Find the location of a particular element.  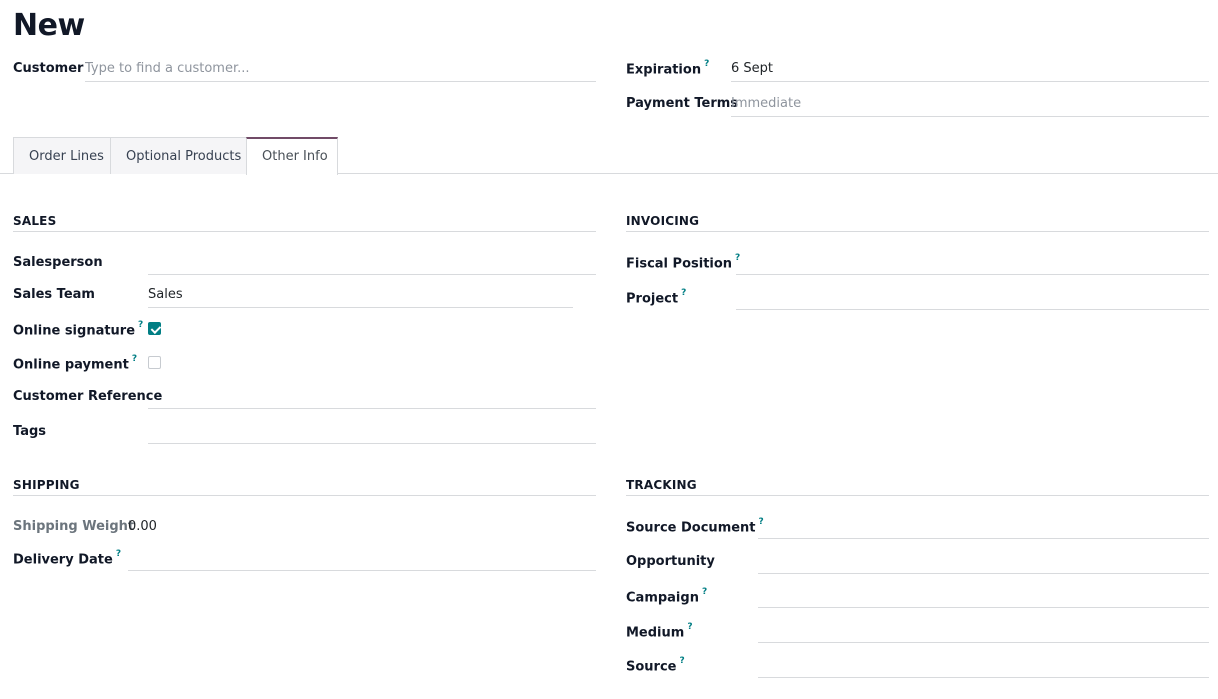

expiration-help-icon: ? is located at coordinates (706, 64).